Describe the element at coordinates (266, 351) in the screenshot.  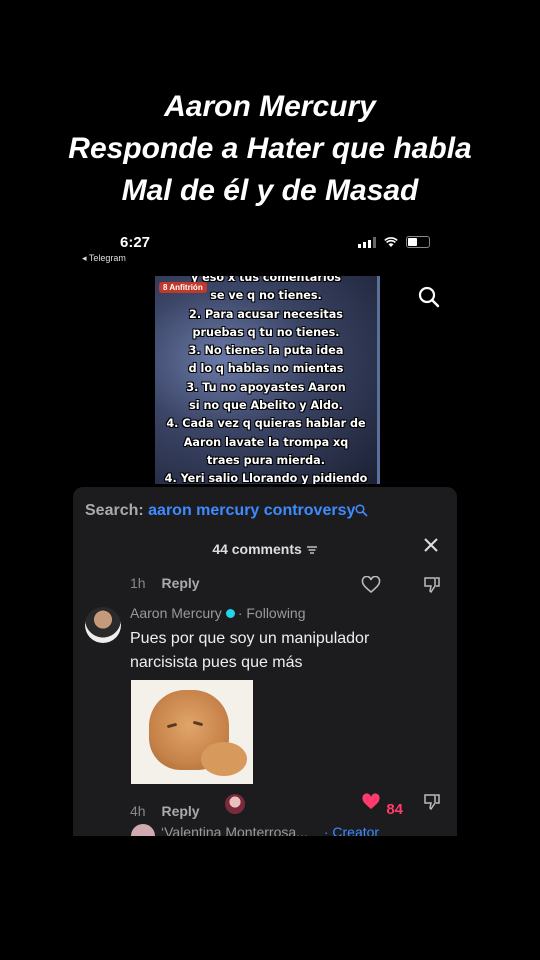
I see `meme-text-line: 3. No tienes la puta idea` at that location.